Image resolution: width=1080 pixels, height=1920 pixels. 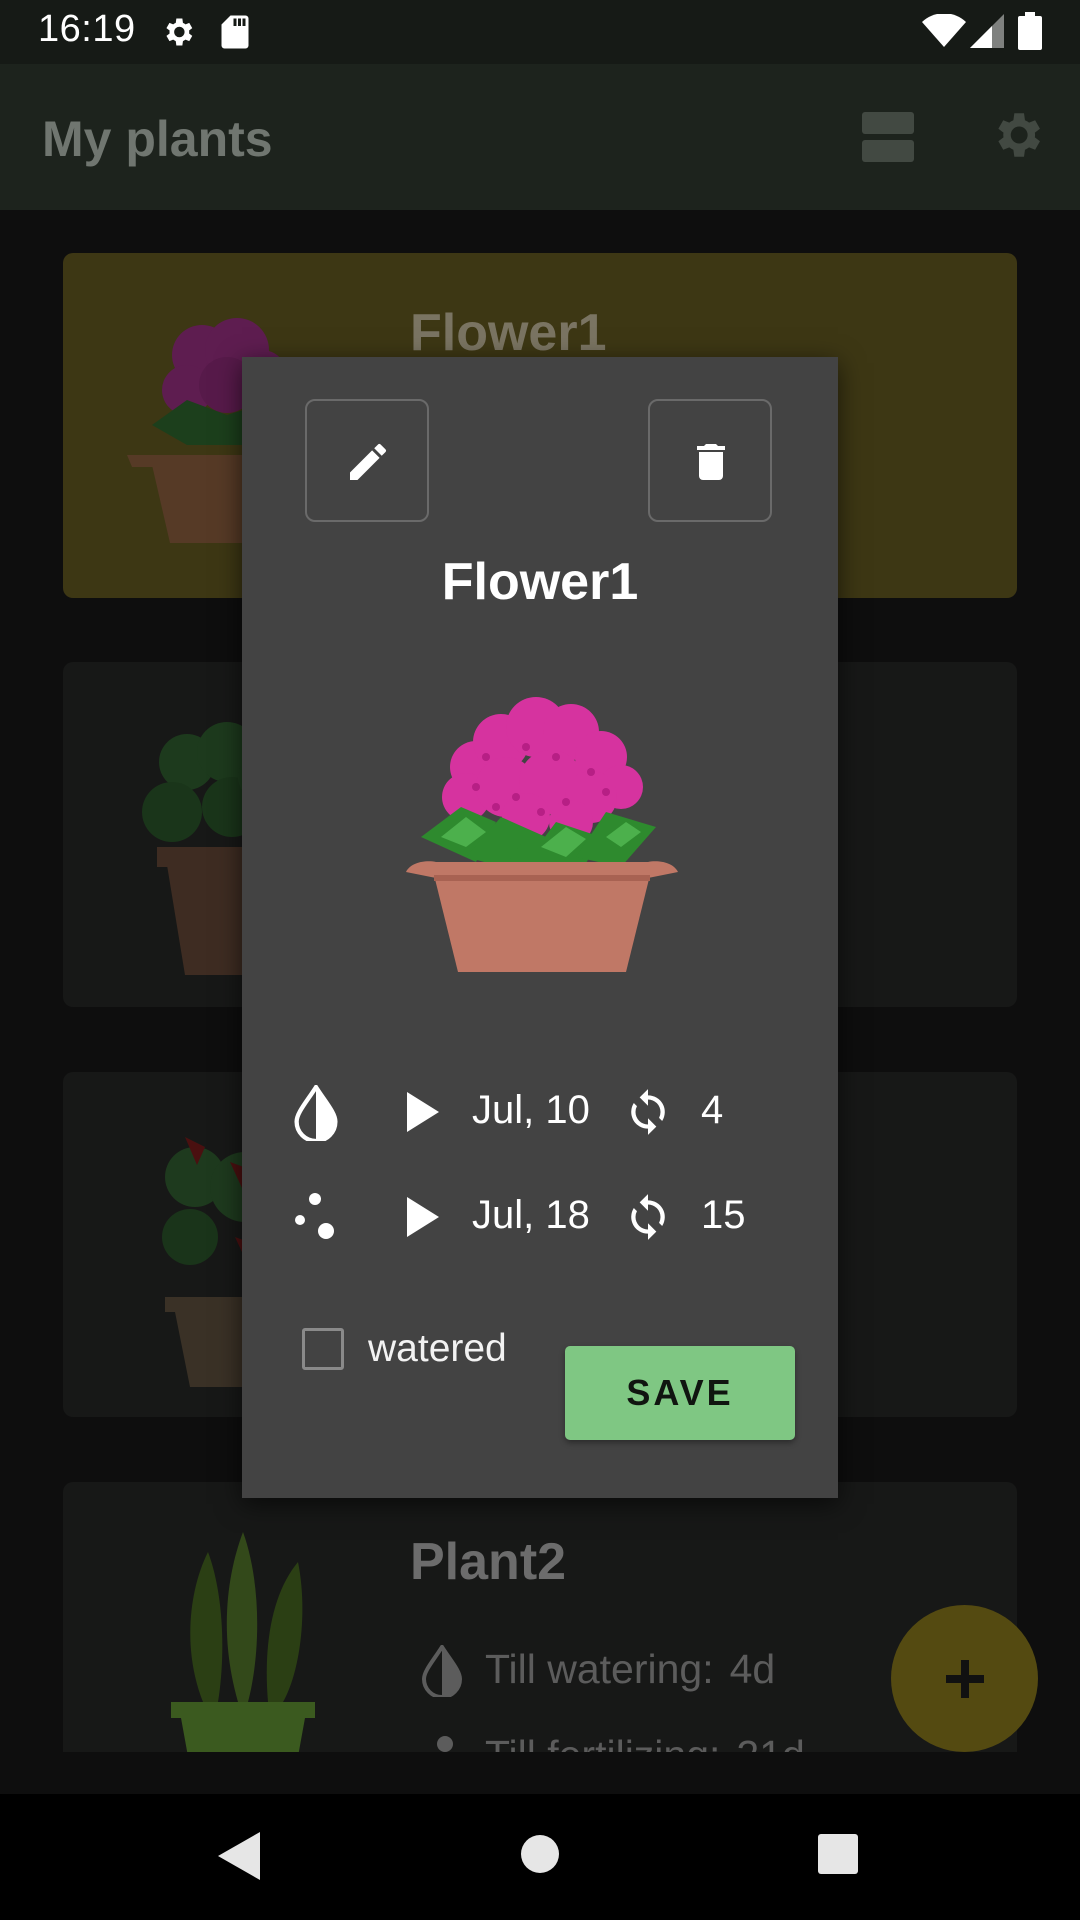 I want to click on till-watering-value: 4d, so click(x=752, y=1669).